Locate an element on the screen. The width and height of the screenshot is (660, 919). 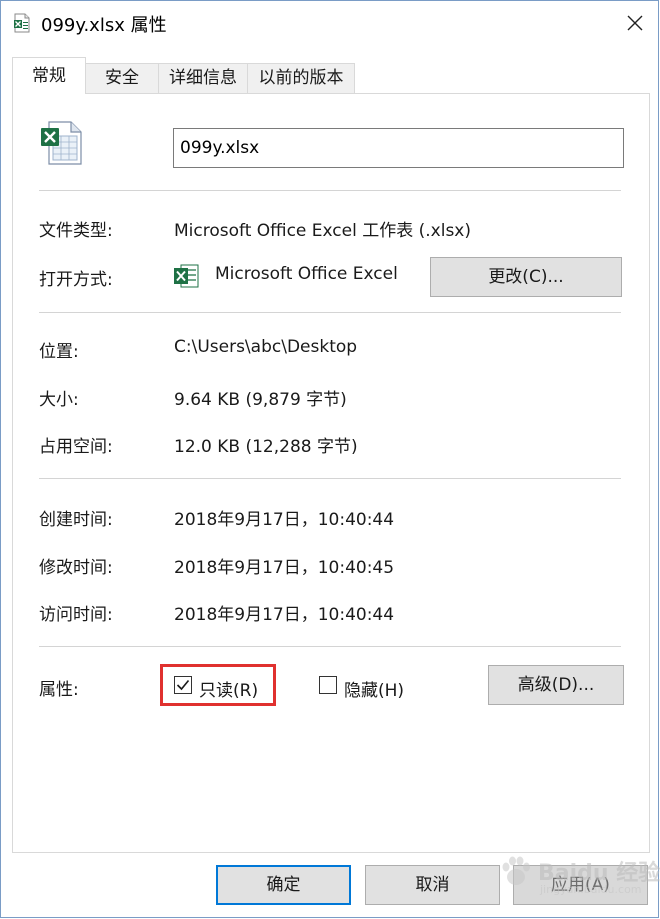
tab-general: 常规 is located at coordinates (49, 75).